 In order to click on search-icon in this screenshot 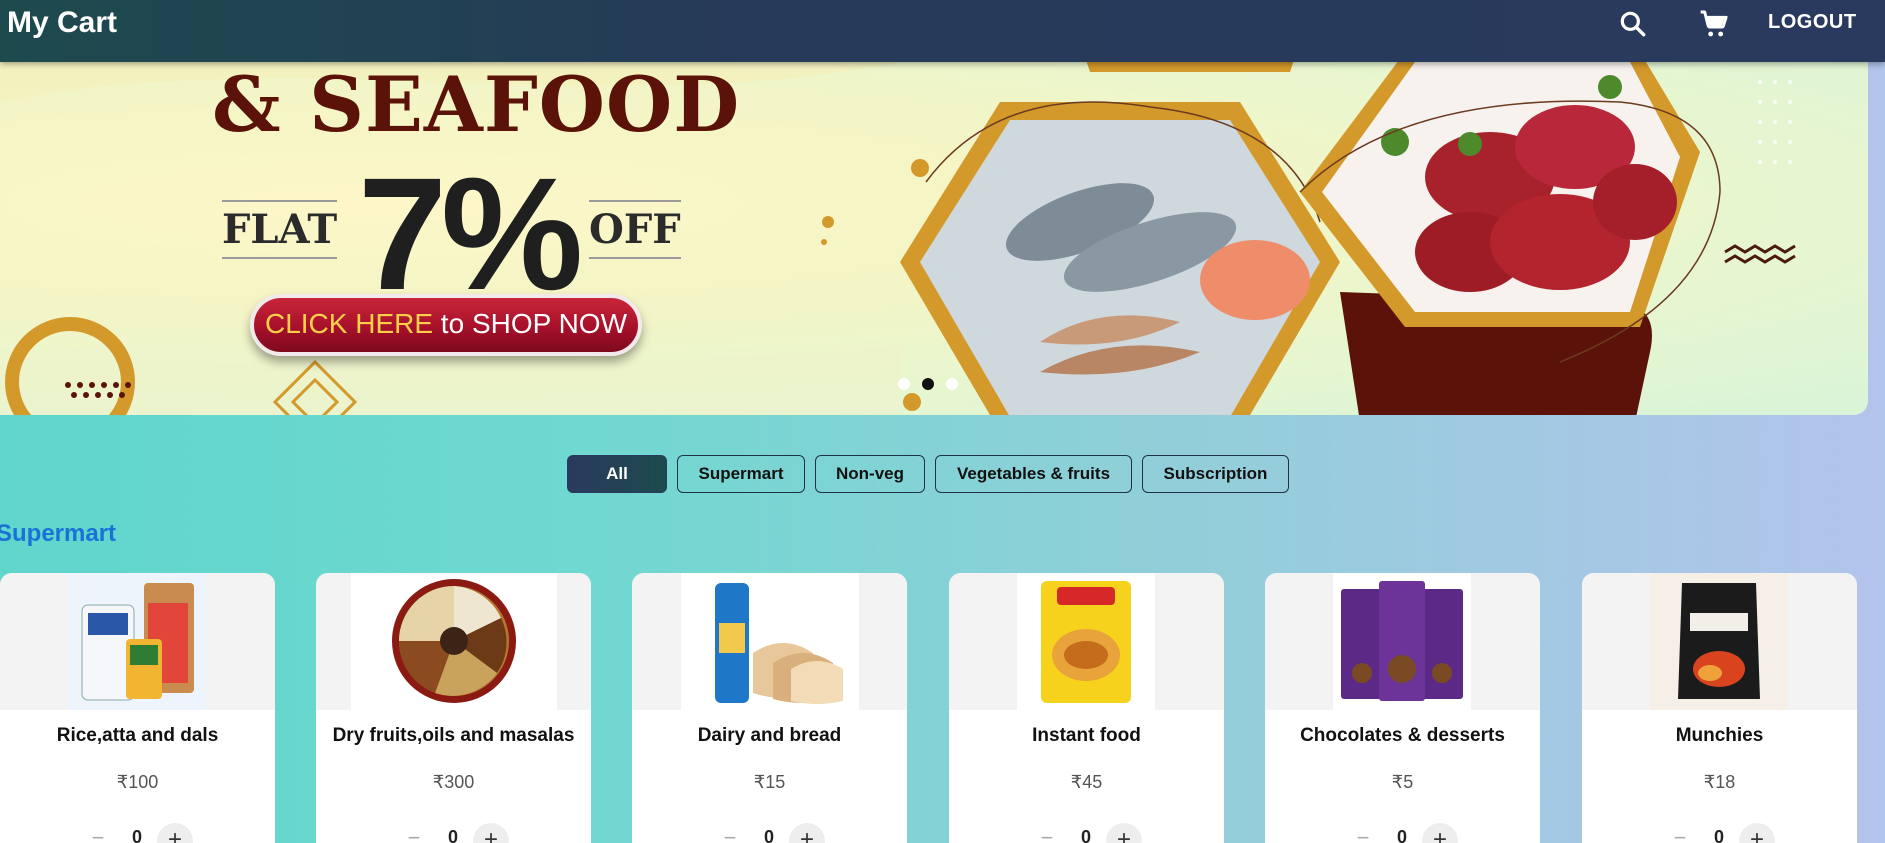, I will do `click(1633, 24)`.